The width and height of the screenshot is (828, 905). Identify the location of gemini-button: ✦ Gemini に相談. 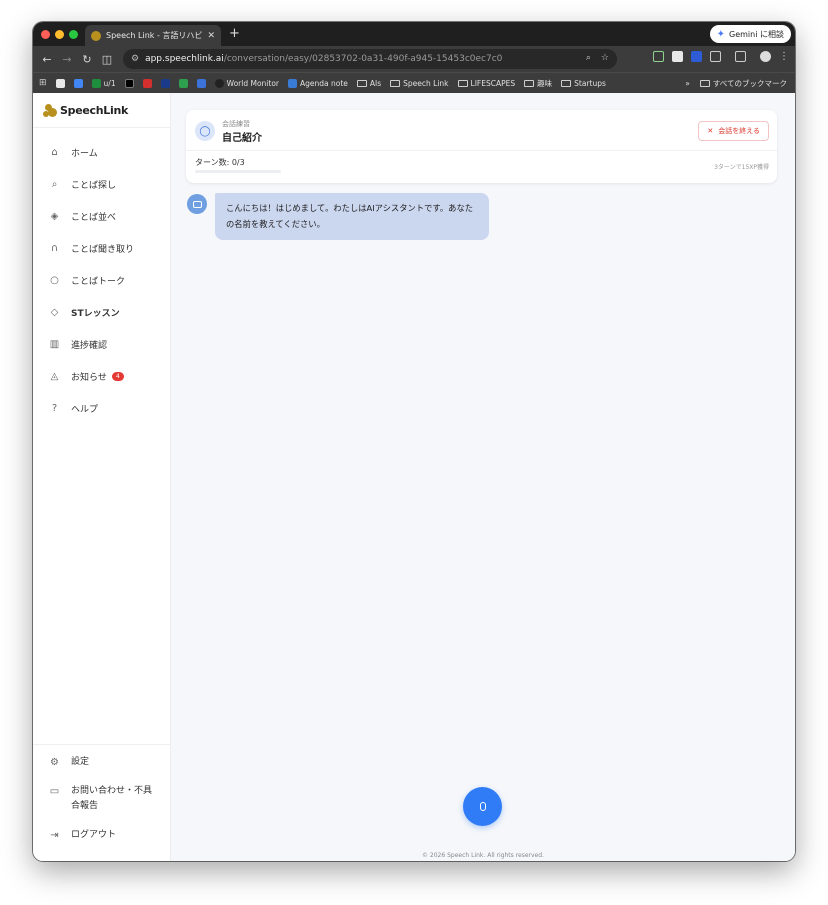
(750, 34).